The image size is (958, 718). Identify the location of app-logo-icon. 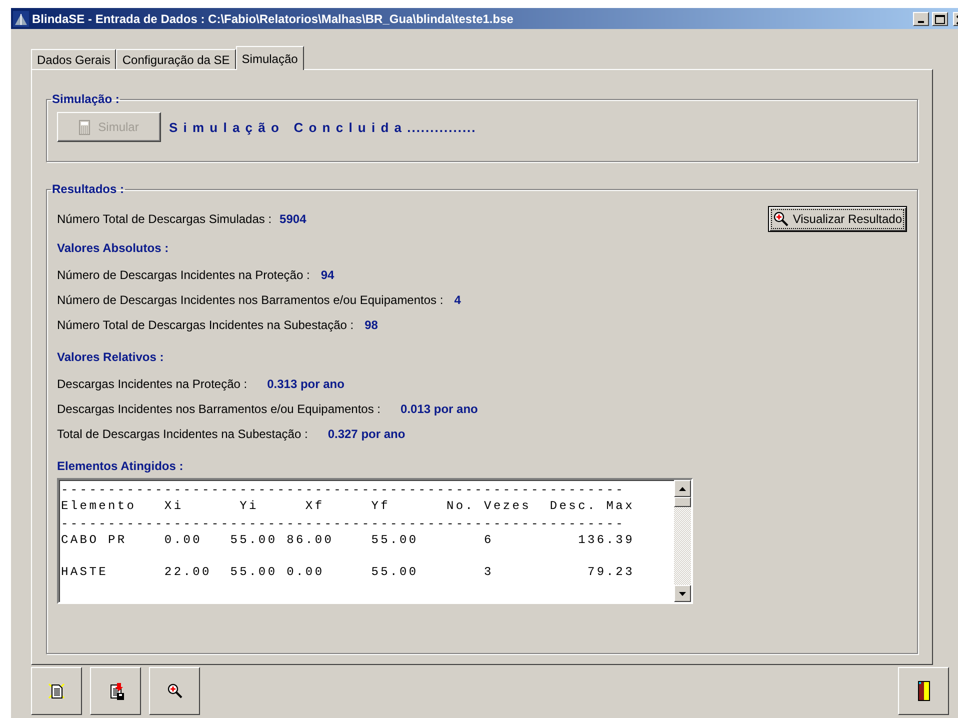
(21, 18).